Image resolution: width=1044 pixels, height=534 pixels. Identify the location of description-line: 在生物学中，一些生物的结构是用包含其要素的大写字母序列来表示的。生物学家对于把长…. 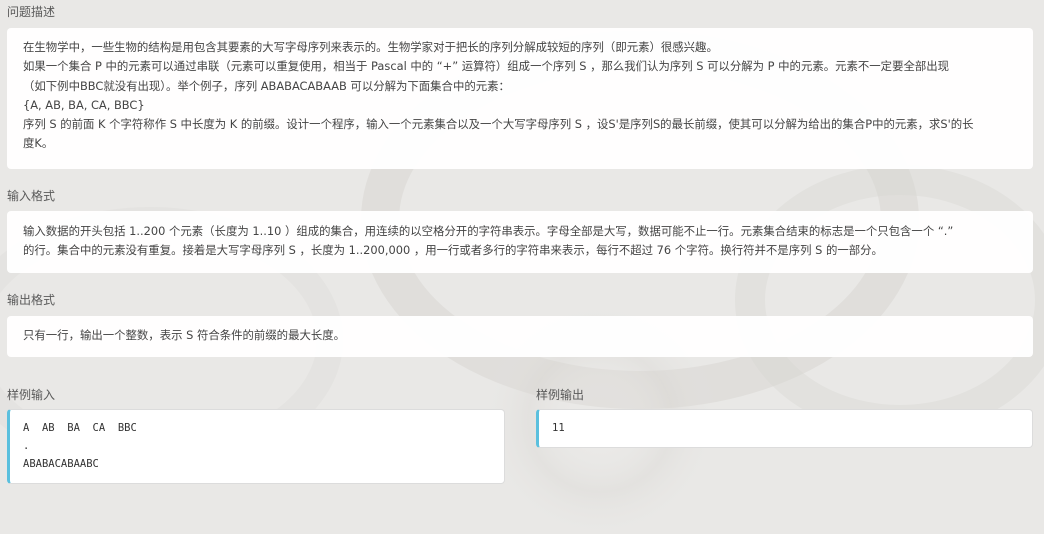
(370, 47).